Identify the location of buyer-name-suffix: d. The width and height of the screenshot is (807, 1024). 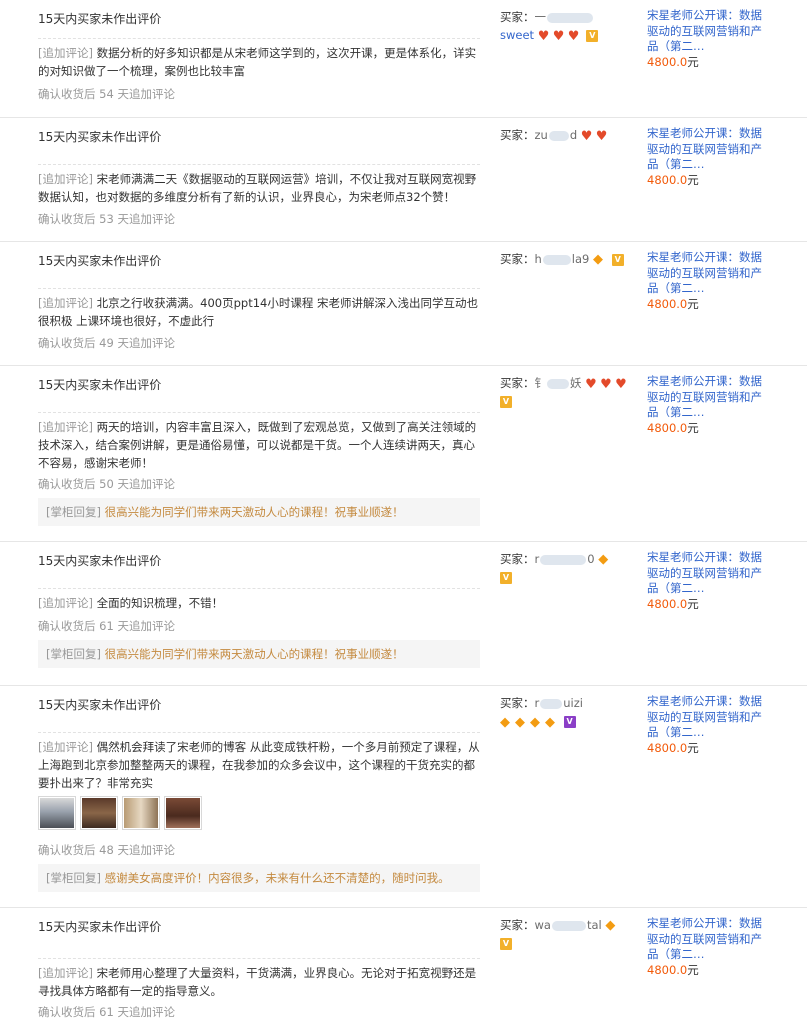
(573, 135).